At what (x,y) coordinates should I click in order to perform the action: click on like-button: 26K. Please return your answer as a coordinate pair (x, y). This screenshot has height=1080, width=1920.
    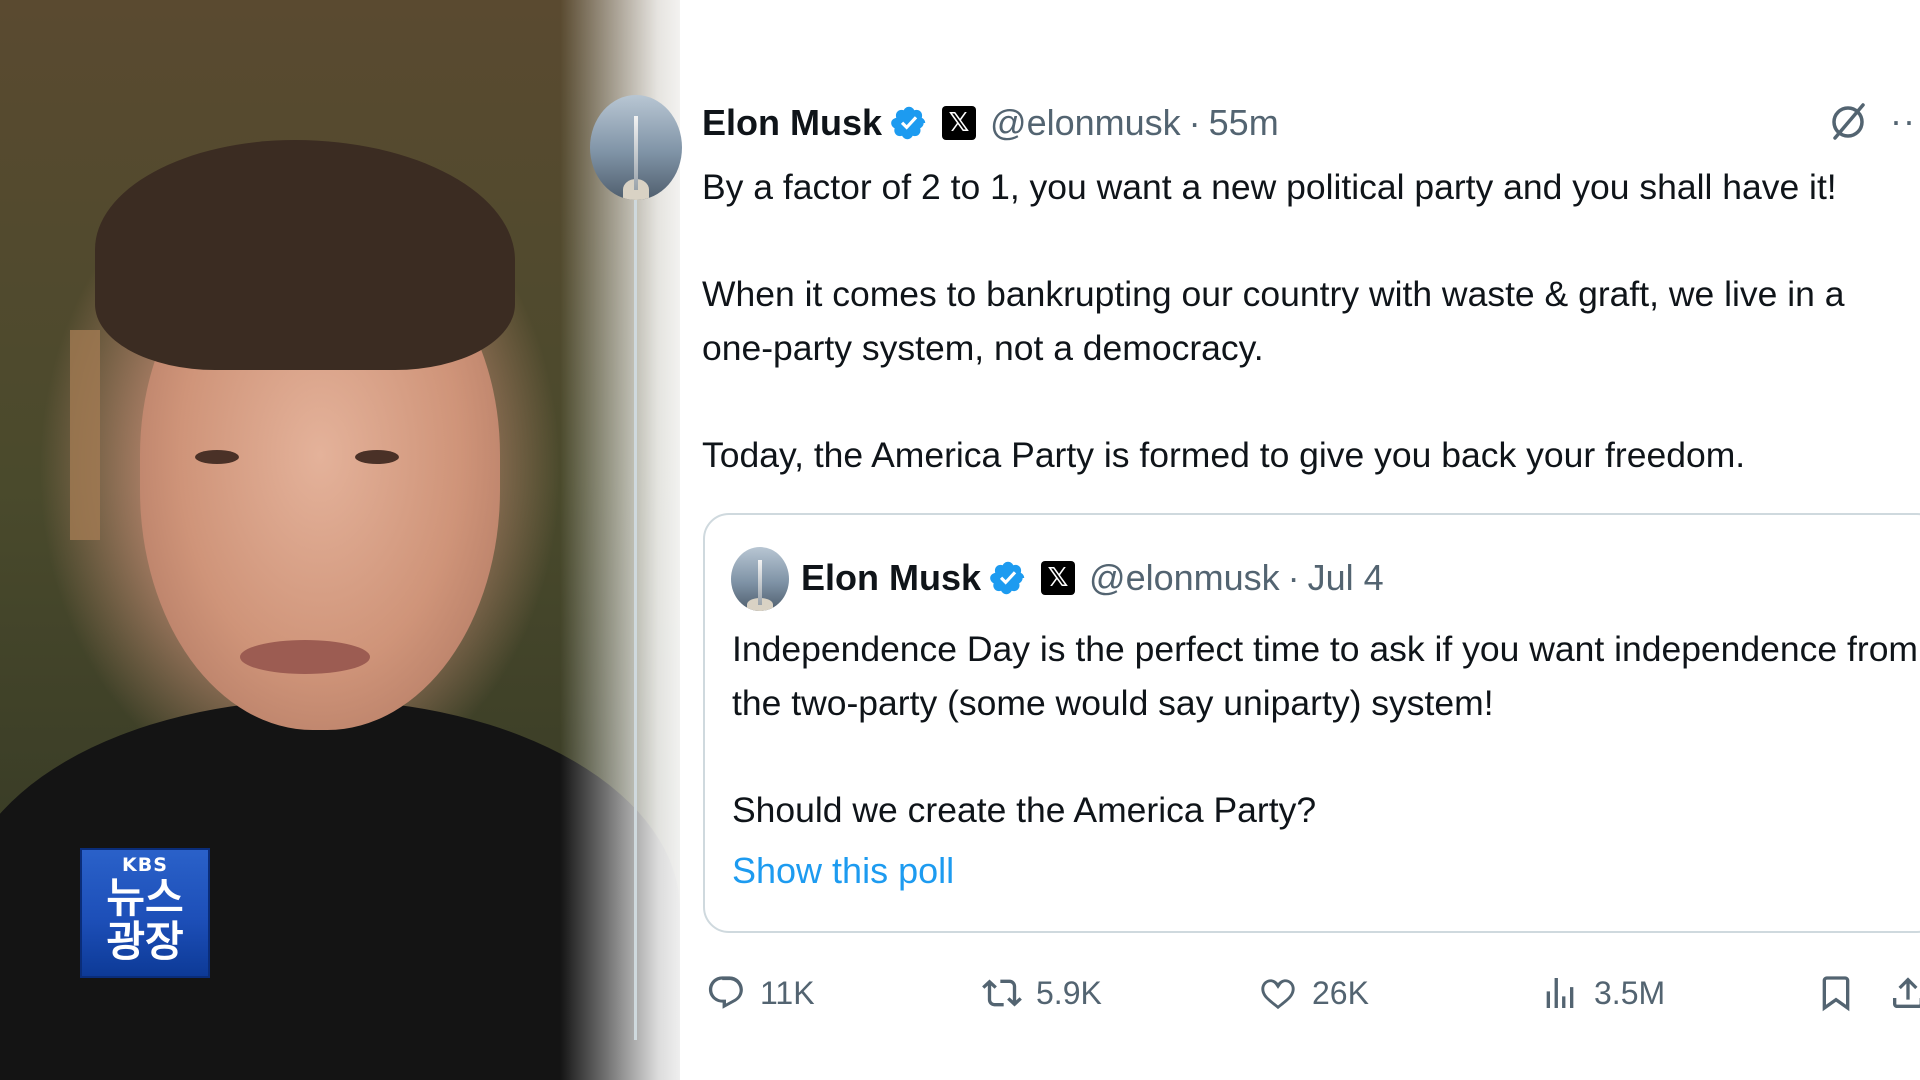
    Looking at the image, I should click on (1313, 993).